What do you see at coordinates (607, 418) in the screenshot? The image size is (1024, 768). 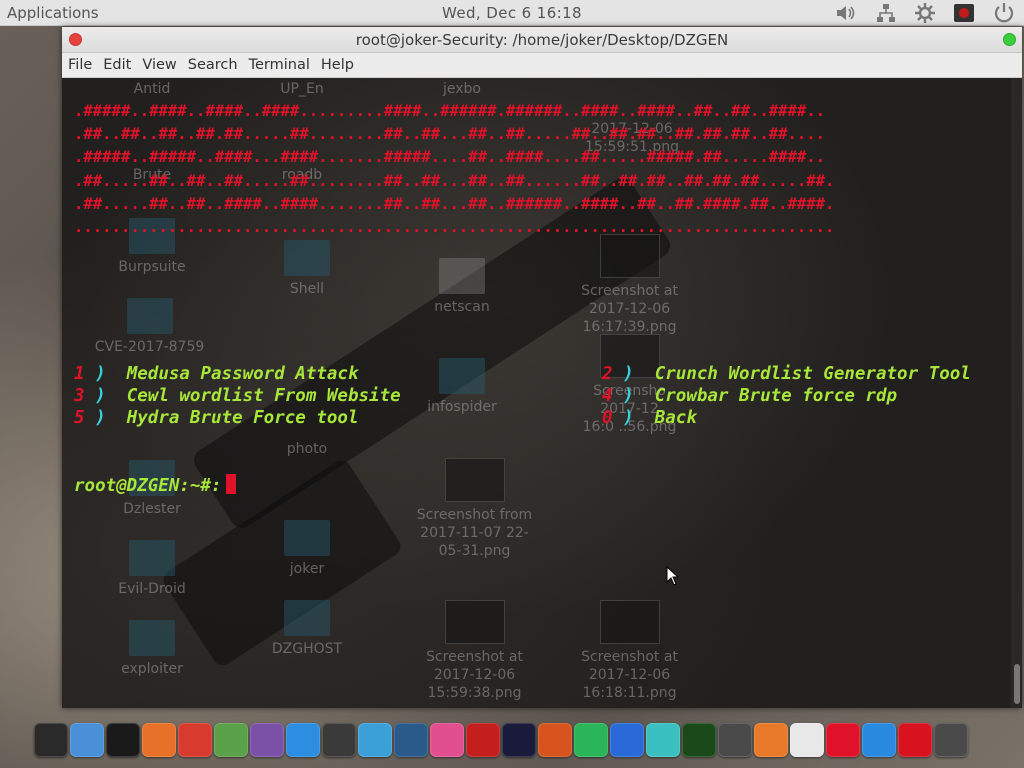 I see `option-number: 0` at bounding box center [607, 418].